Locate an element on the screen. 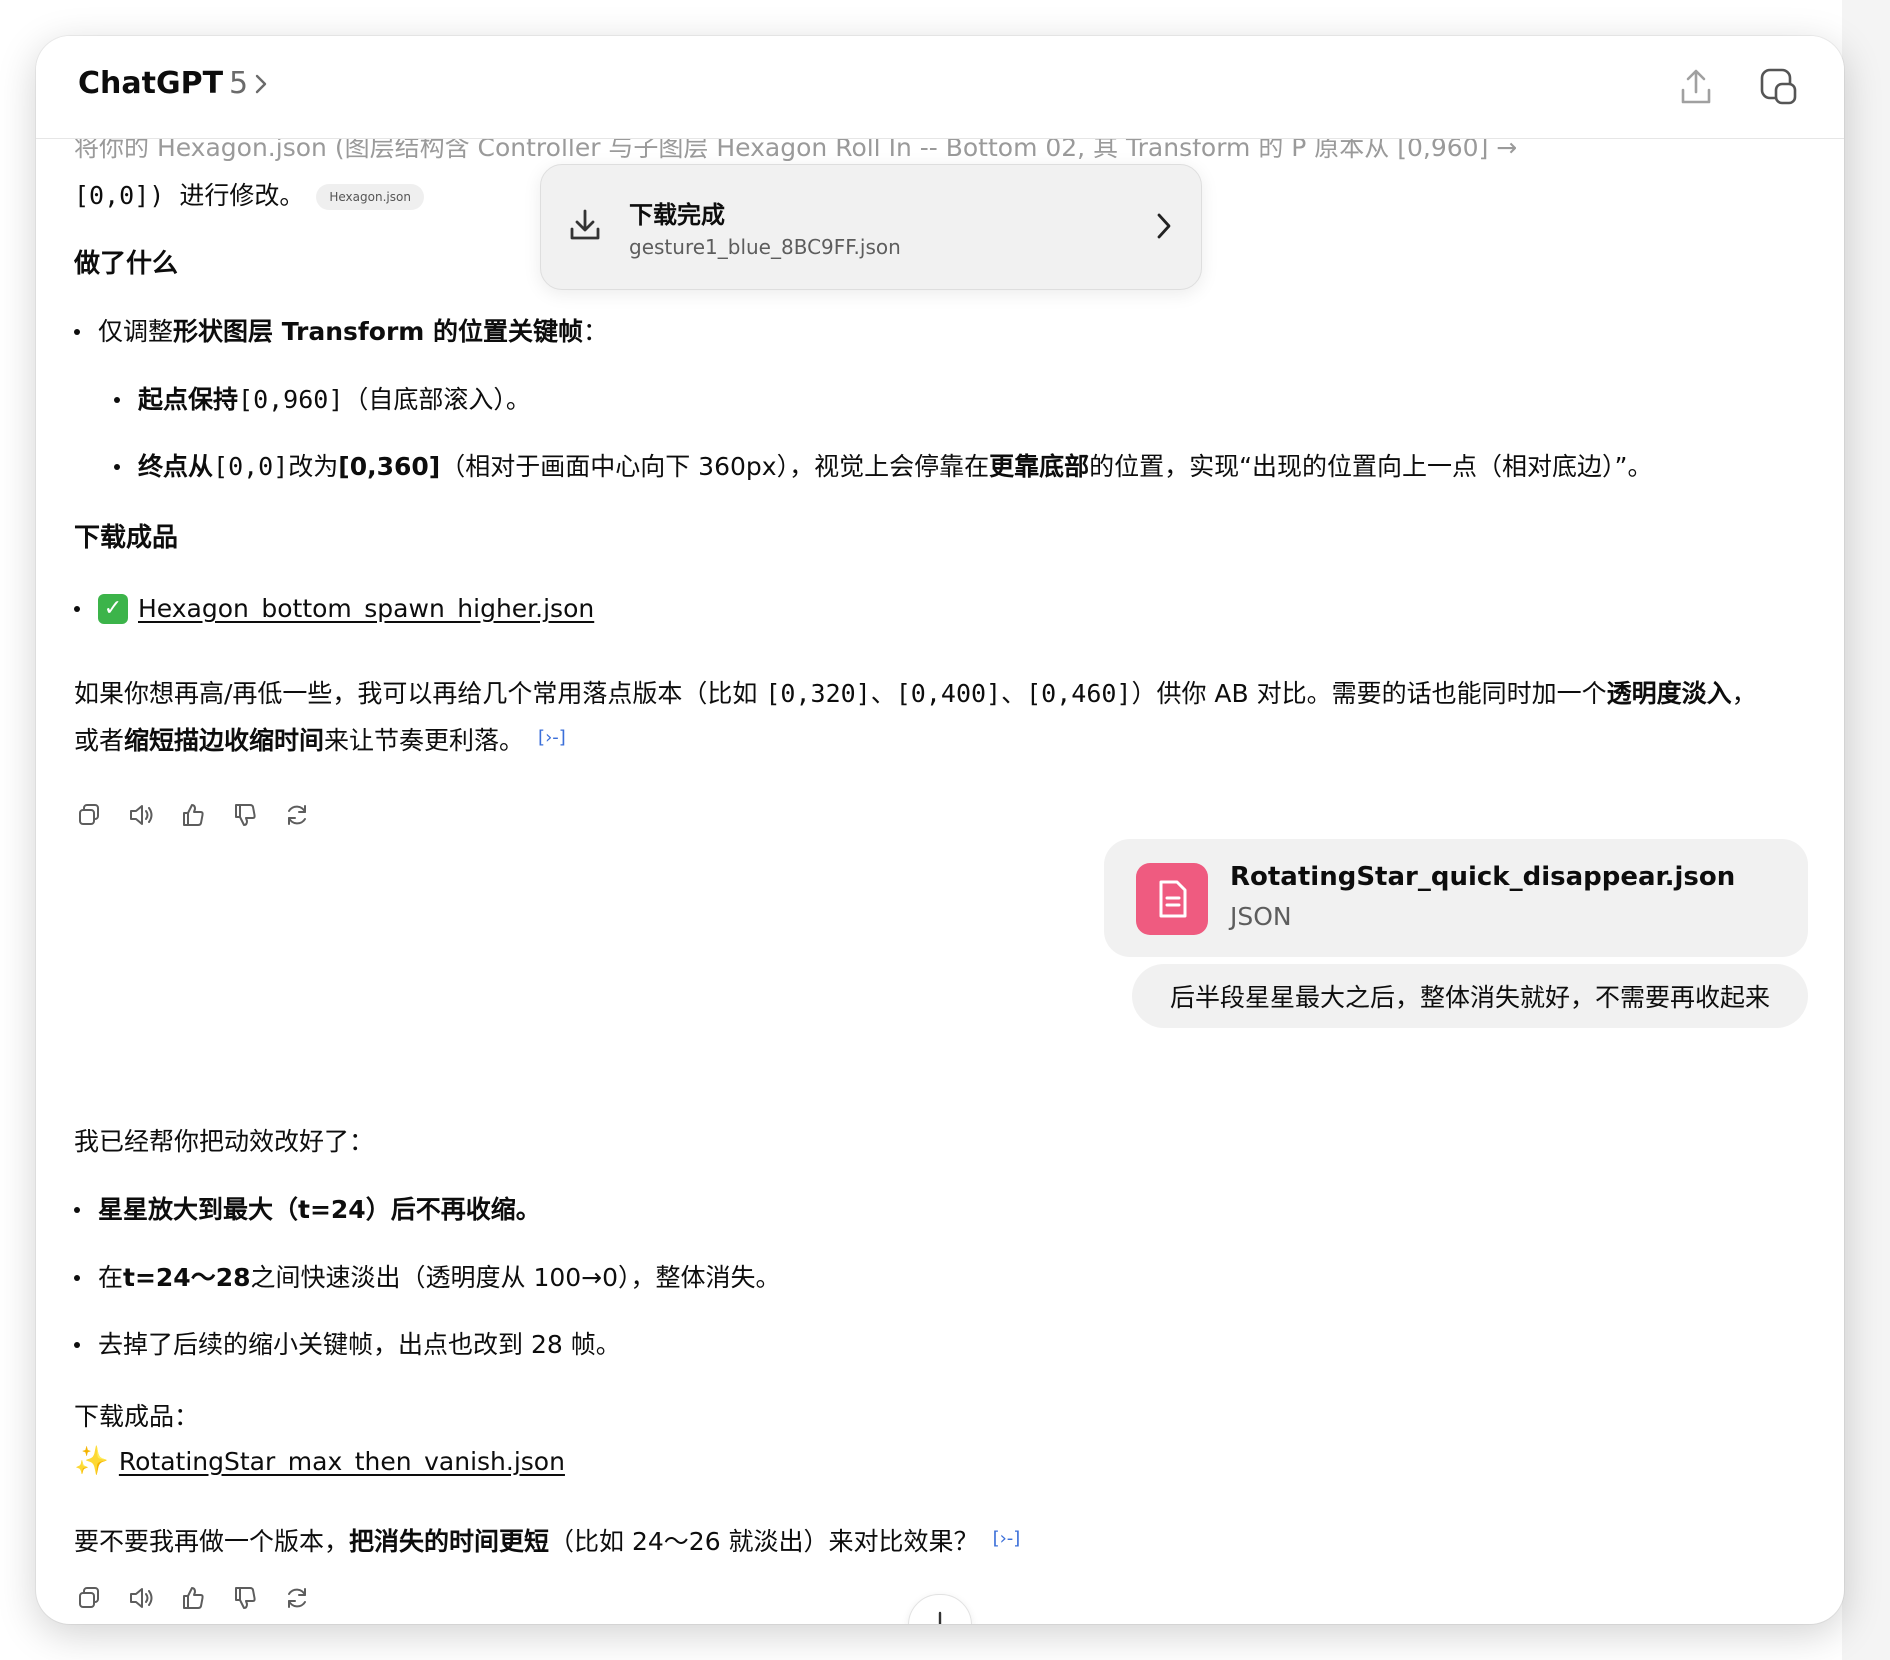 The height and width of the screenshot is (1660, 1890). paragraph-line: 我已经帮你把动效改好了： is located at coordinates (224, 1141).